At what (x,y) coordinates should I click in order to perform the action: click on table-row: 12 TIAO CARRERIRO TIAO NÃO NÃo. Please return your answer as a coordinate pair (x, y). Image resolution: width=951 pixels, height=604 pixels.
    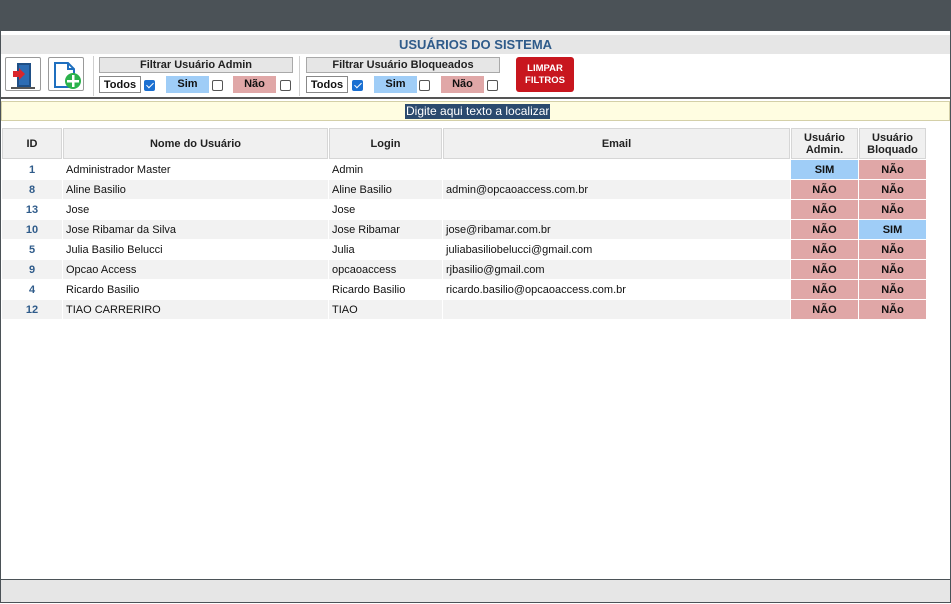
    Looking at the image, I should click on (464, 309).